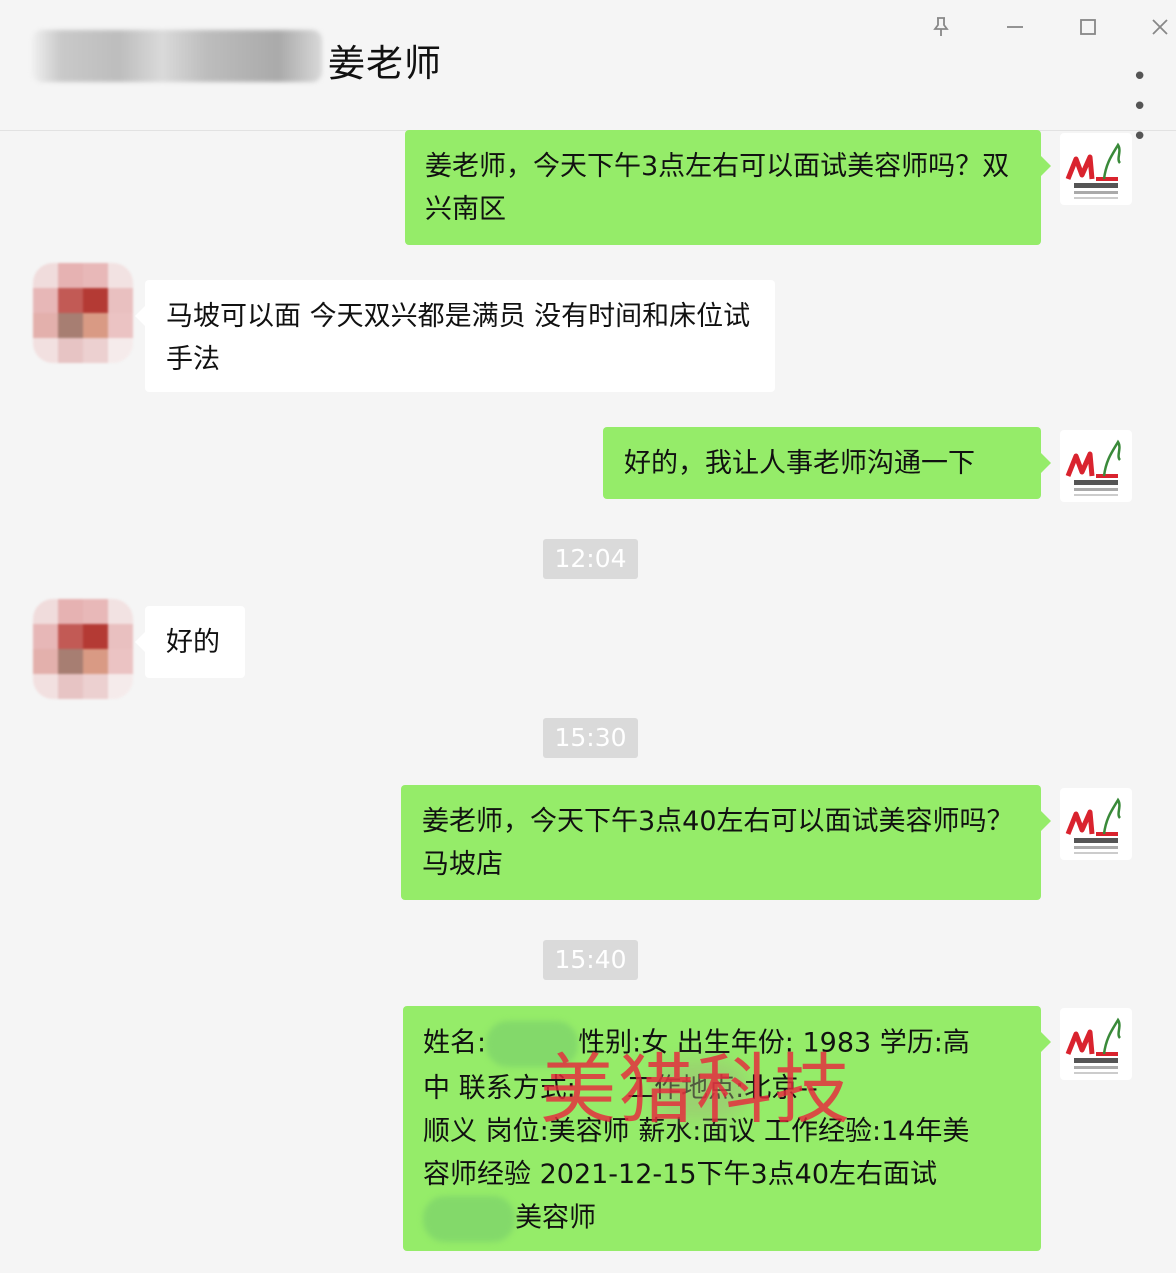  Describe the element at coordinates (177, 56) in the screenshot. I see `title-blurred-prefix` at that location.